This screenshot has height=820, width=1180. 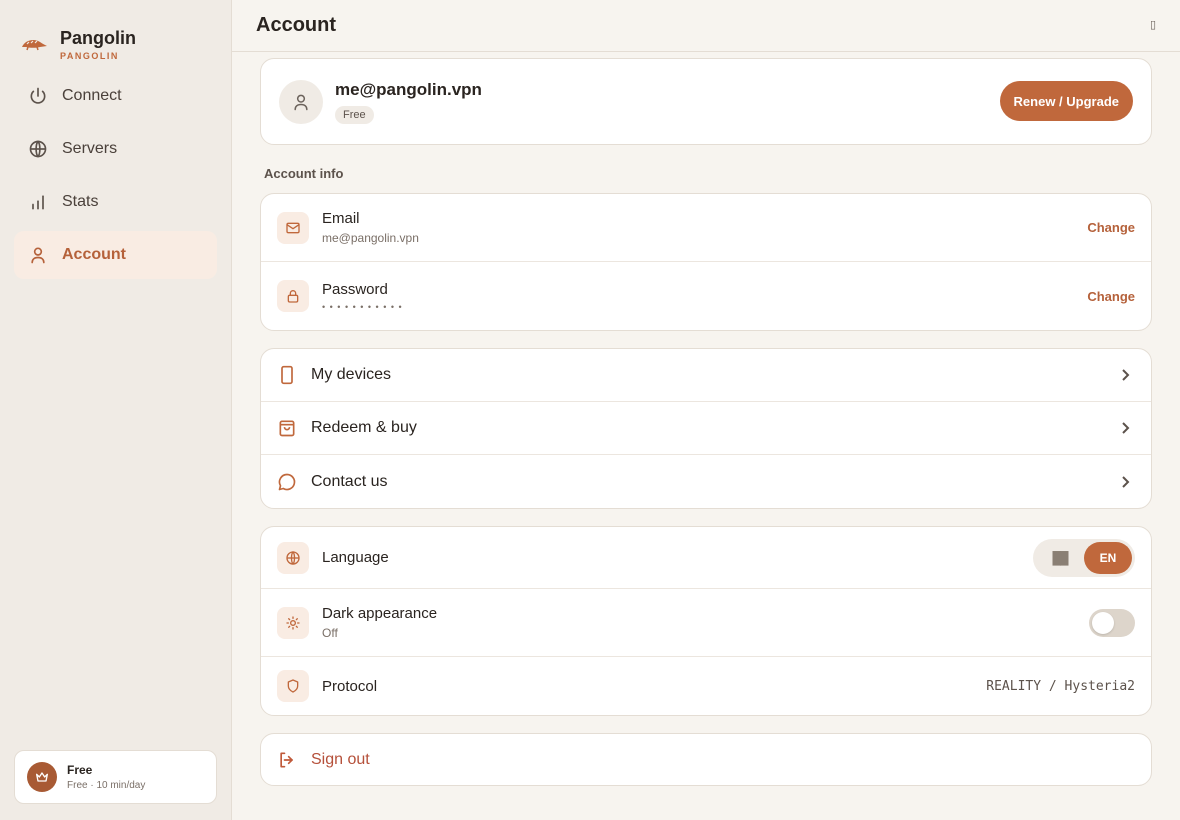 I want to click on email-value: me@pangolin.vpn, so click(x=370, y=238).